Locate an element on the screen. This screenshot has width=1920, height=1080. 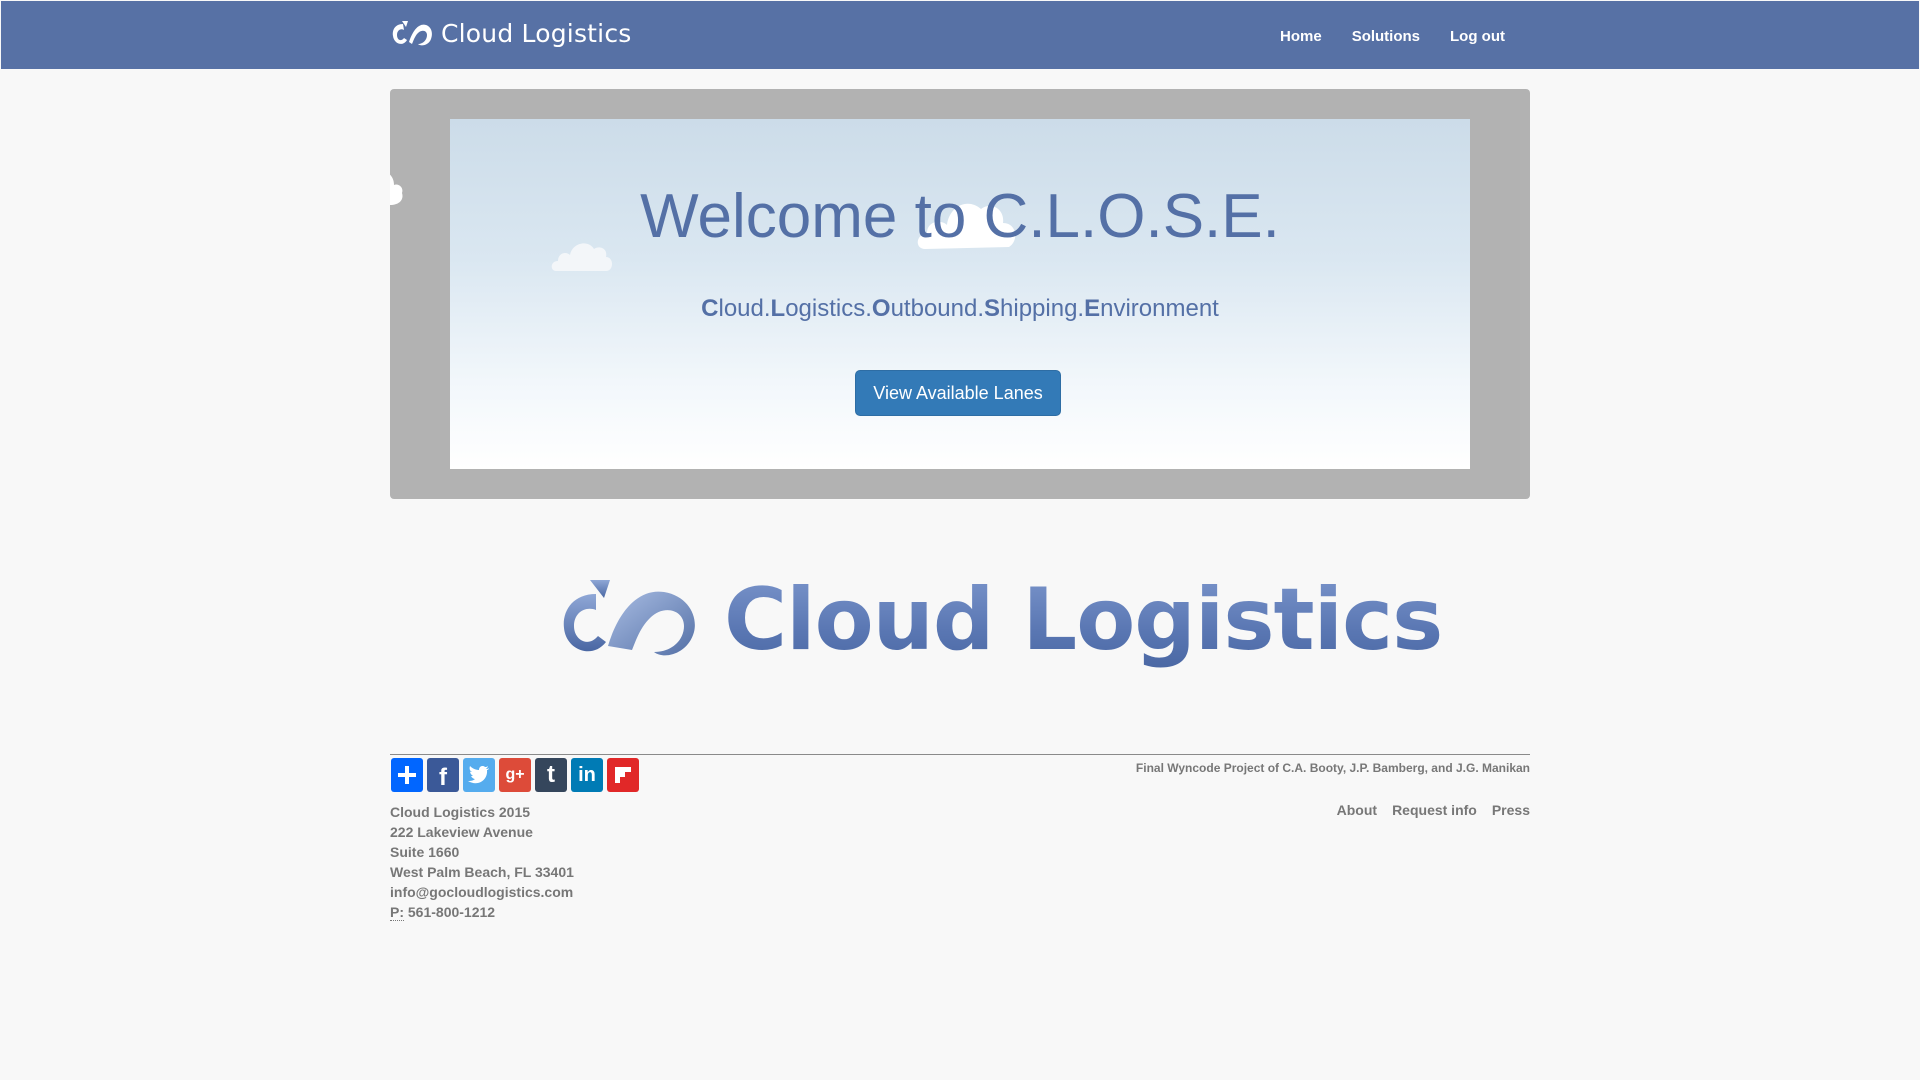
contact-email: info@gocloudlogistics.com is located at coordinates (482, 892).